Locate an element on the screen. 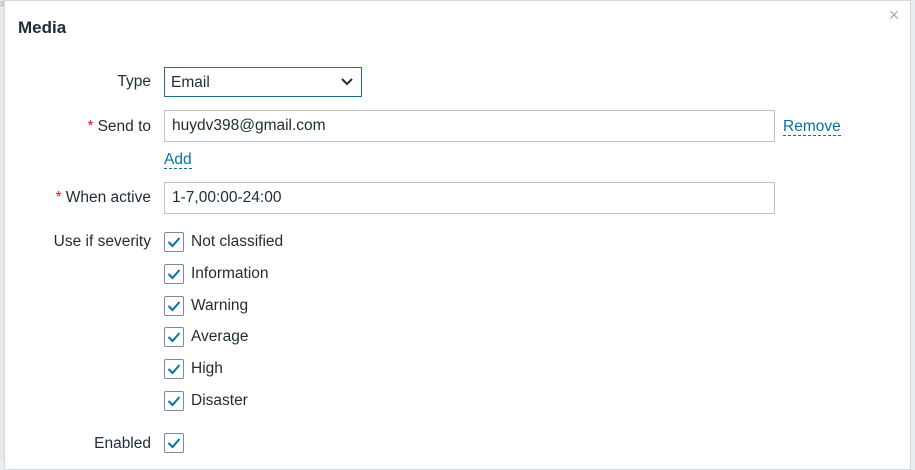 The image size is (915, 470). checkbox-label: Information is located at coordinates (230, 273).